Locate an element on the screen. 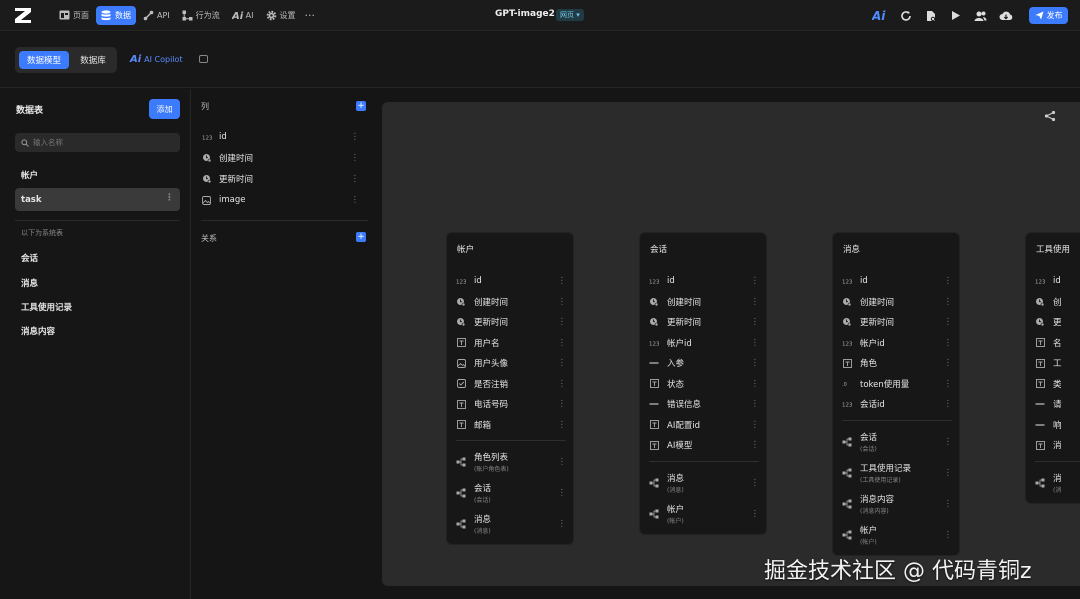 Image resolution: width=1080 pixels, height=599 pixels. nav-item-2: API is located at coordinates (156, 15).